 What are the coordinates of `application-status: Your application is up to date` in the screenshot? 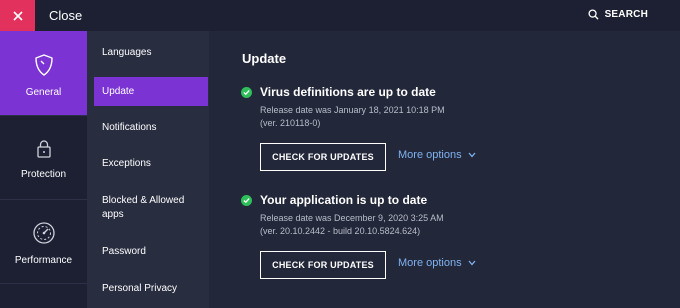 It's located at (334, 200).